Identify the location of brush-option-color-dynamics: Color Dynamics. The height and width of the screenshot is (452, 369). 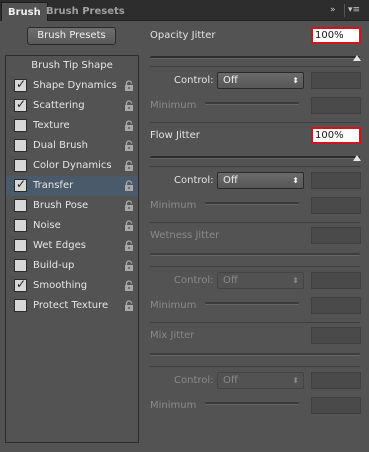
(72, 166).